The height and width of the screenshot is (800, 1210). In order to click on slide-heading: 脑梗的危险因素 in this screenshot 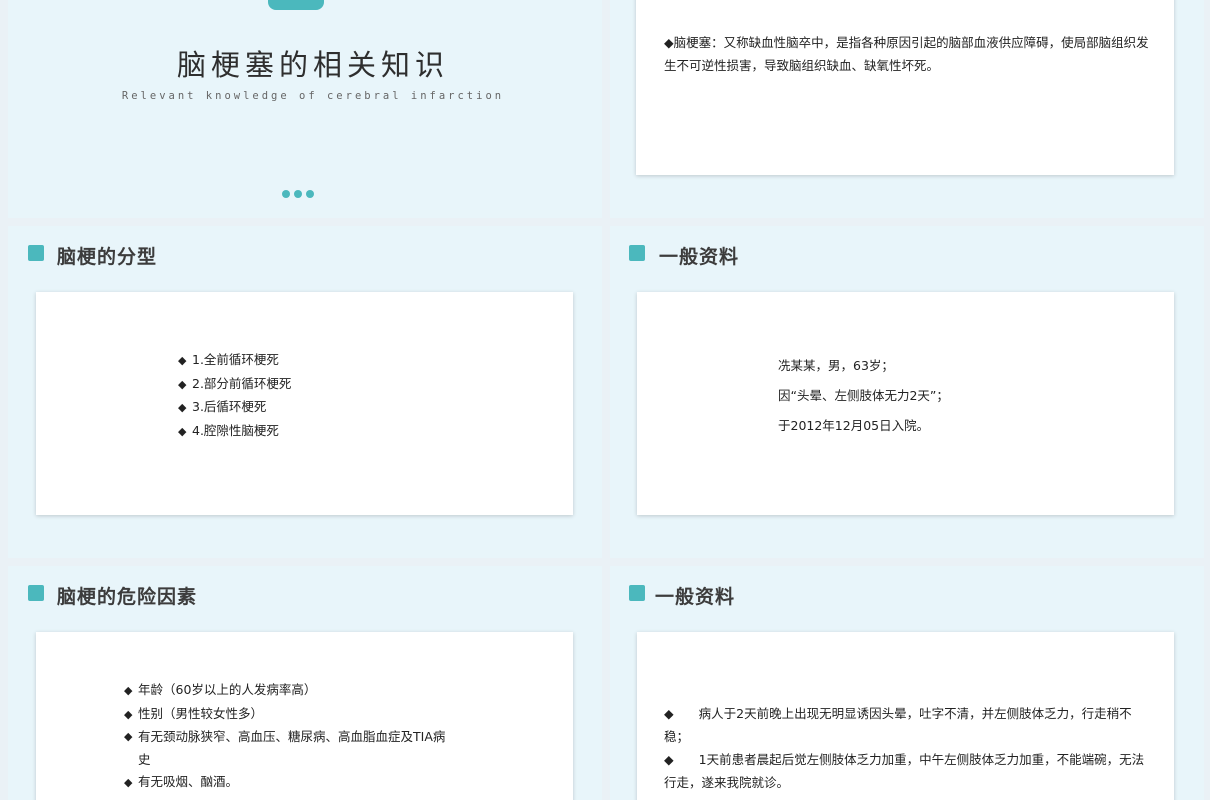, I will do `click(127, 597)`.